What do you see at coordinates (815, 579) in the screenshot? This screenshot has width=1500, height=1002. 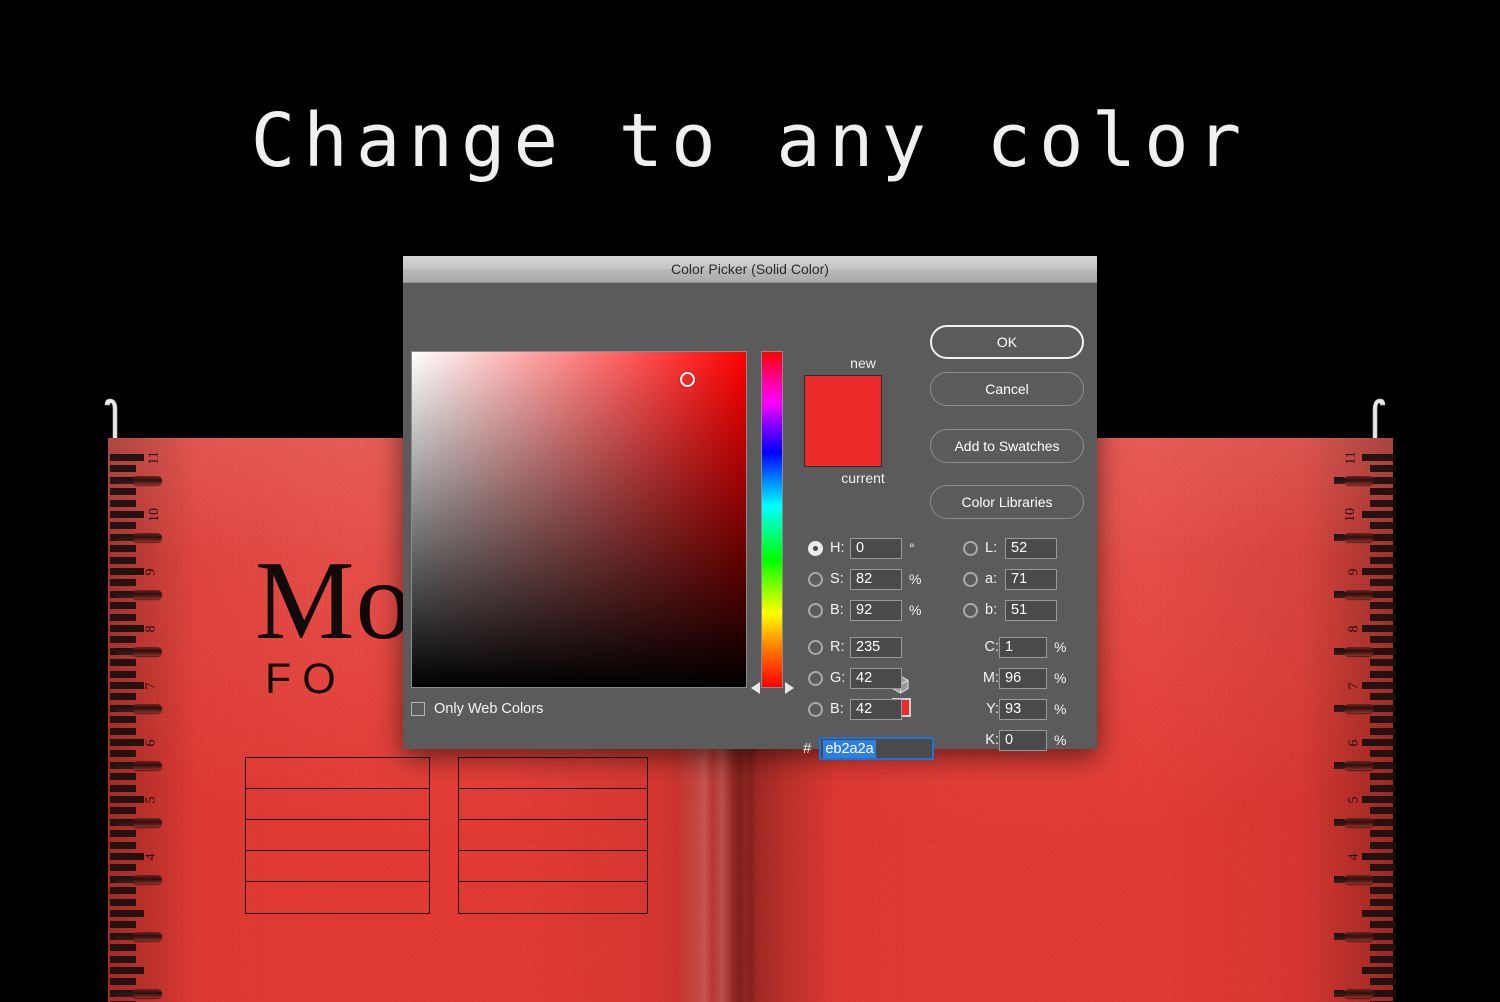 I see `radio-s` at bounding box center [815, 579].